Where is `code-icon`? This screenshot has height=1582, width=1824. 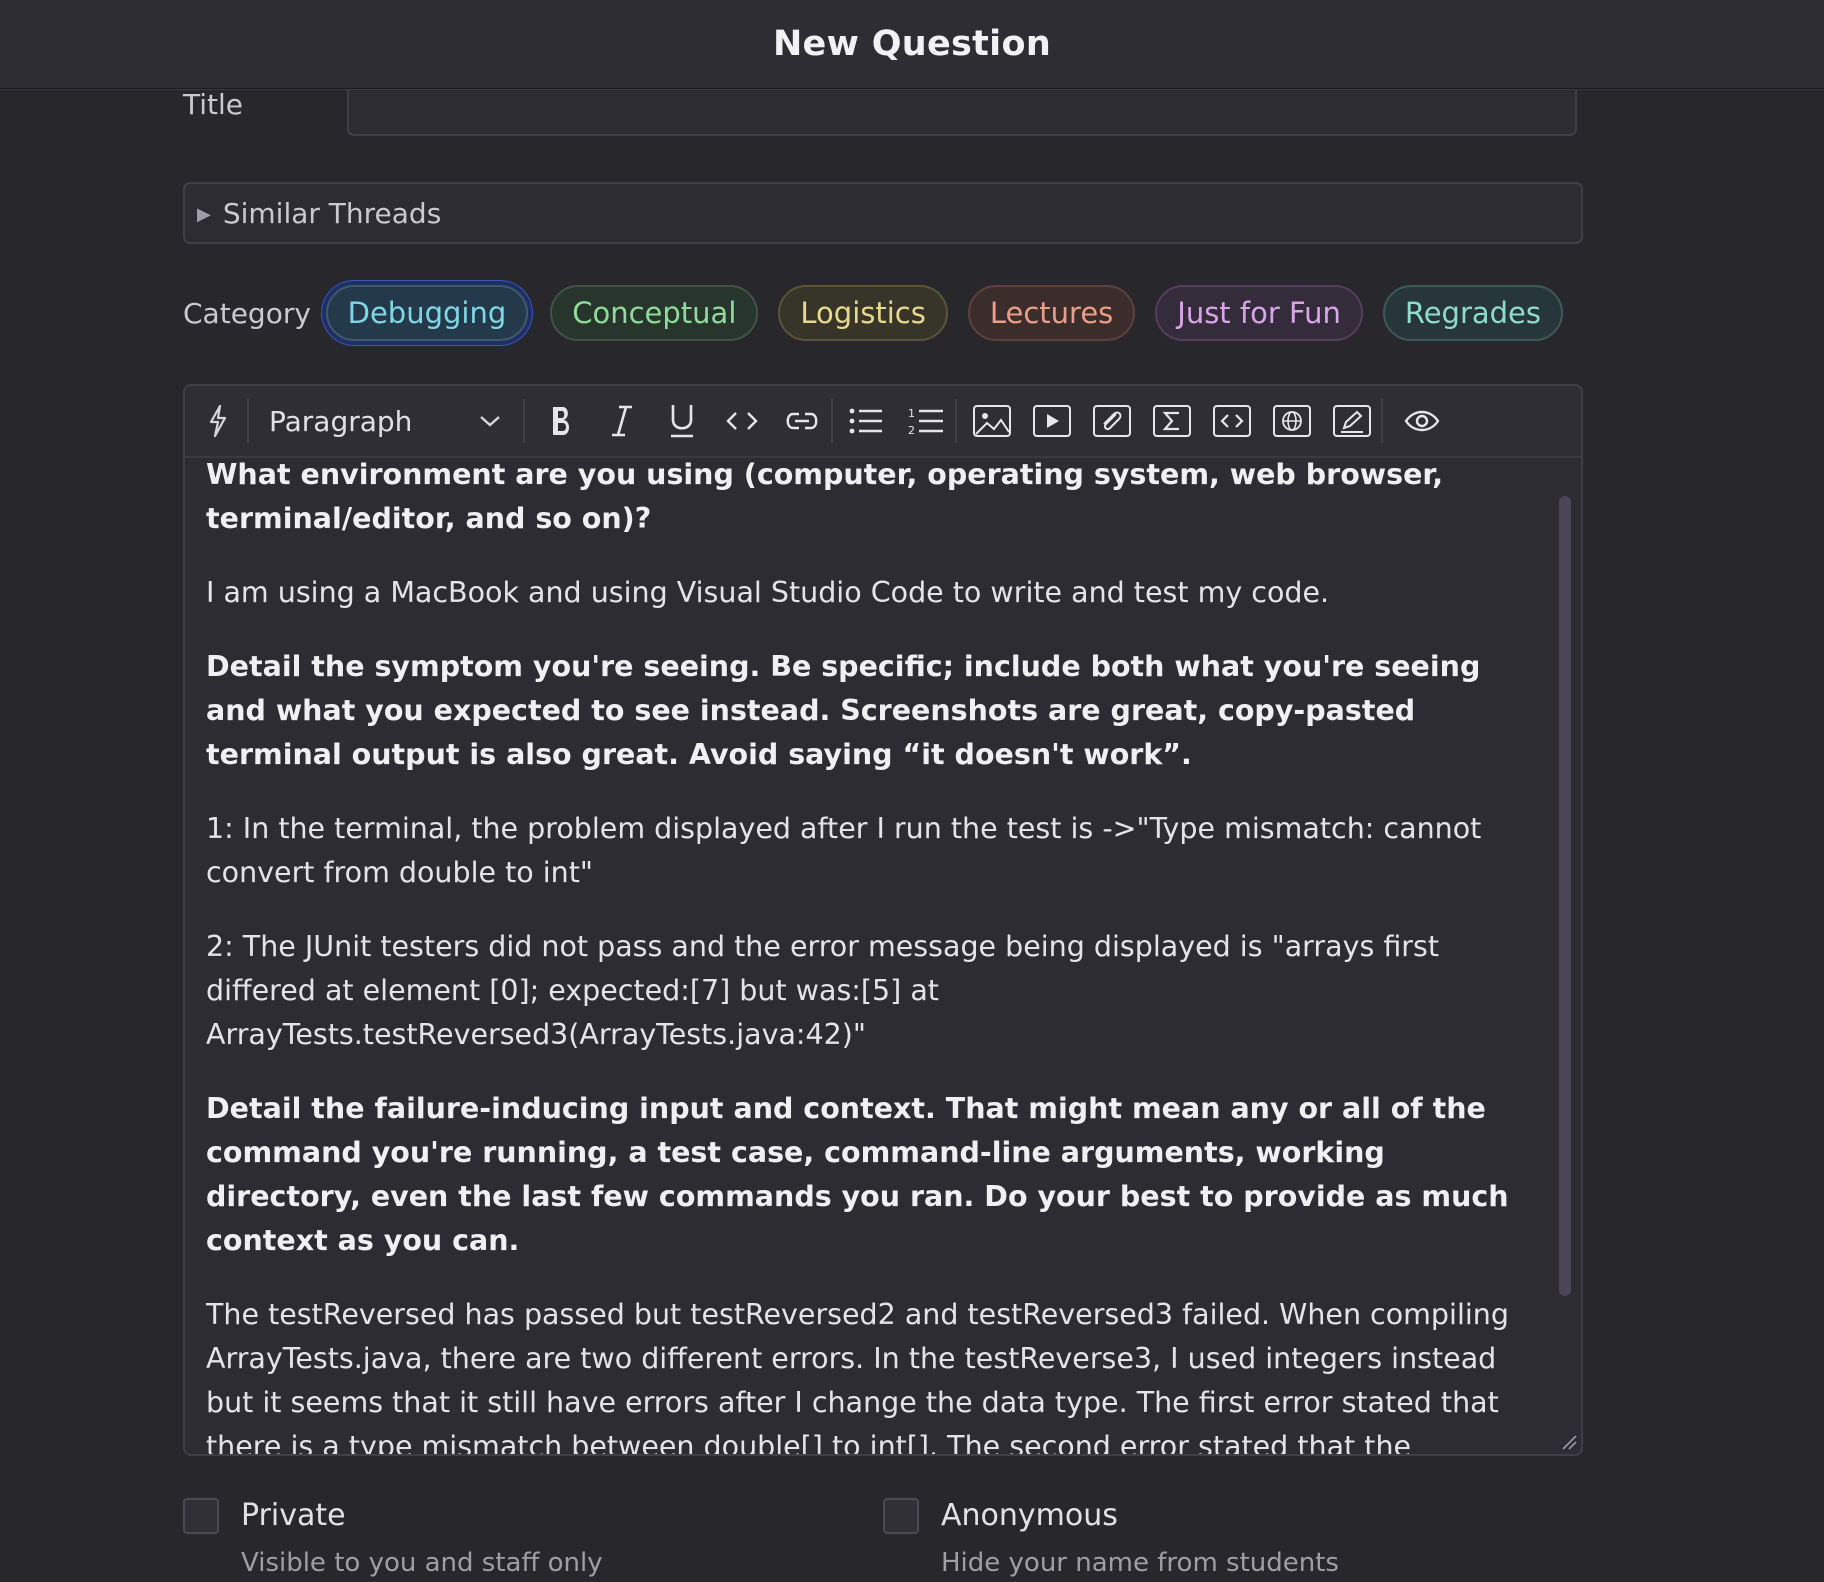
code-icon is located at coordinates (742, 421).